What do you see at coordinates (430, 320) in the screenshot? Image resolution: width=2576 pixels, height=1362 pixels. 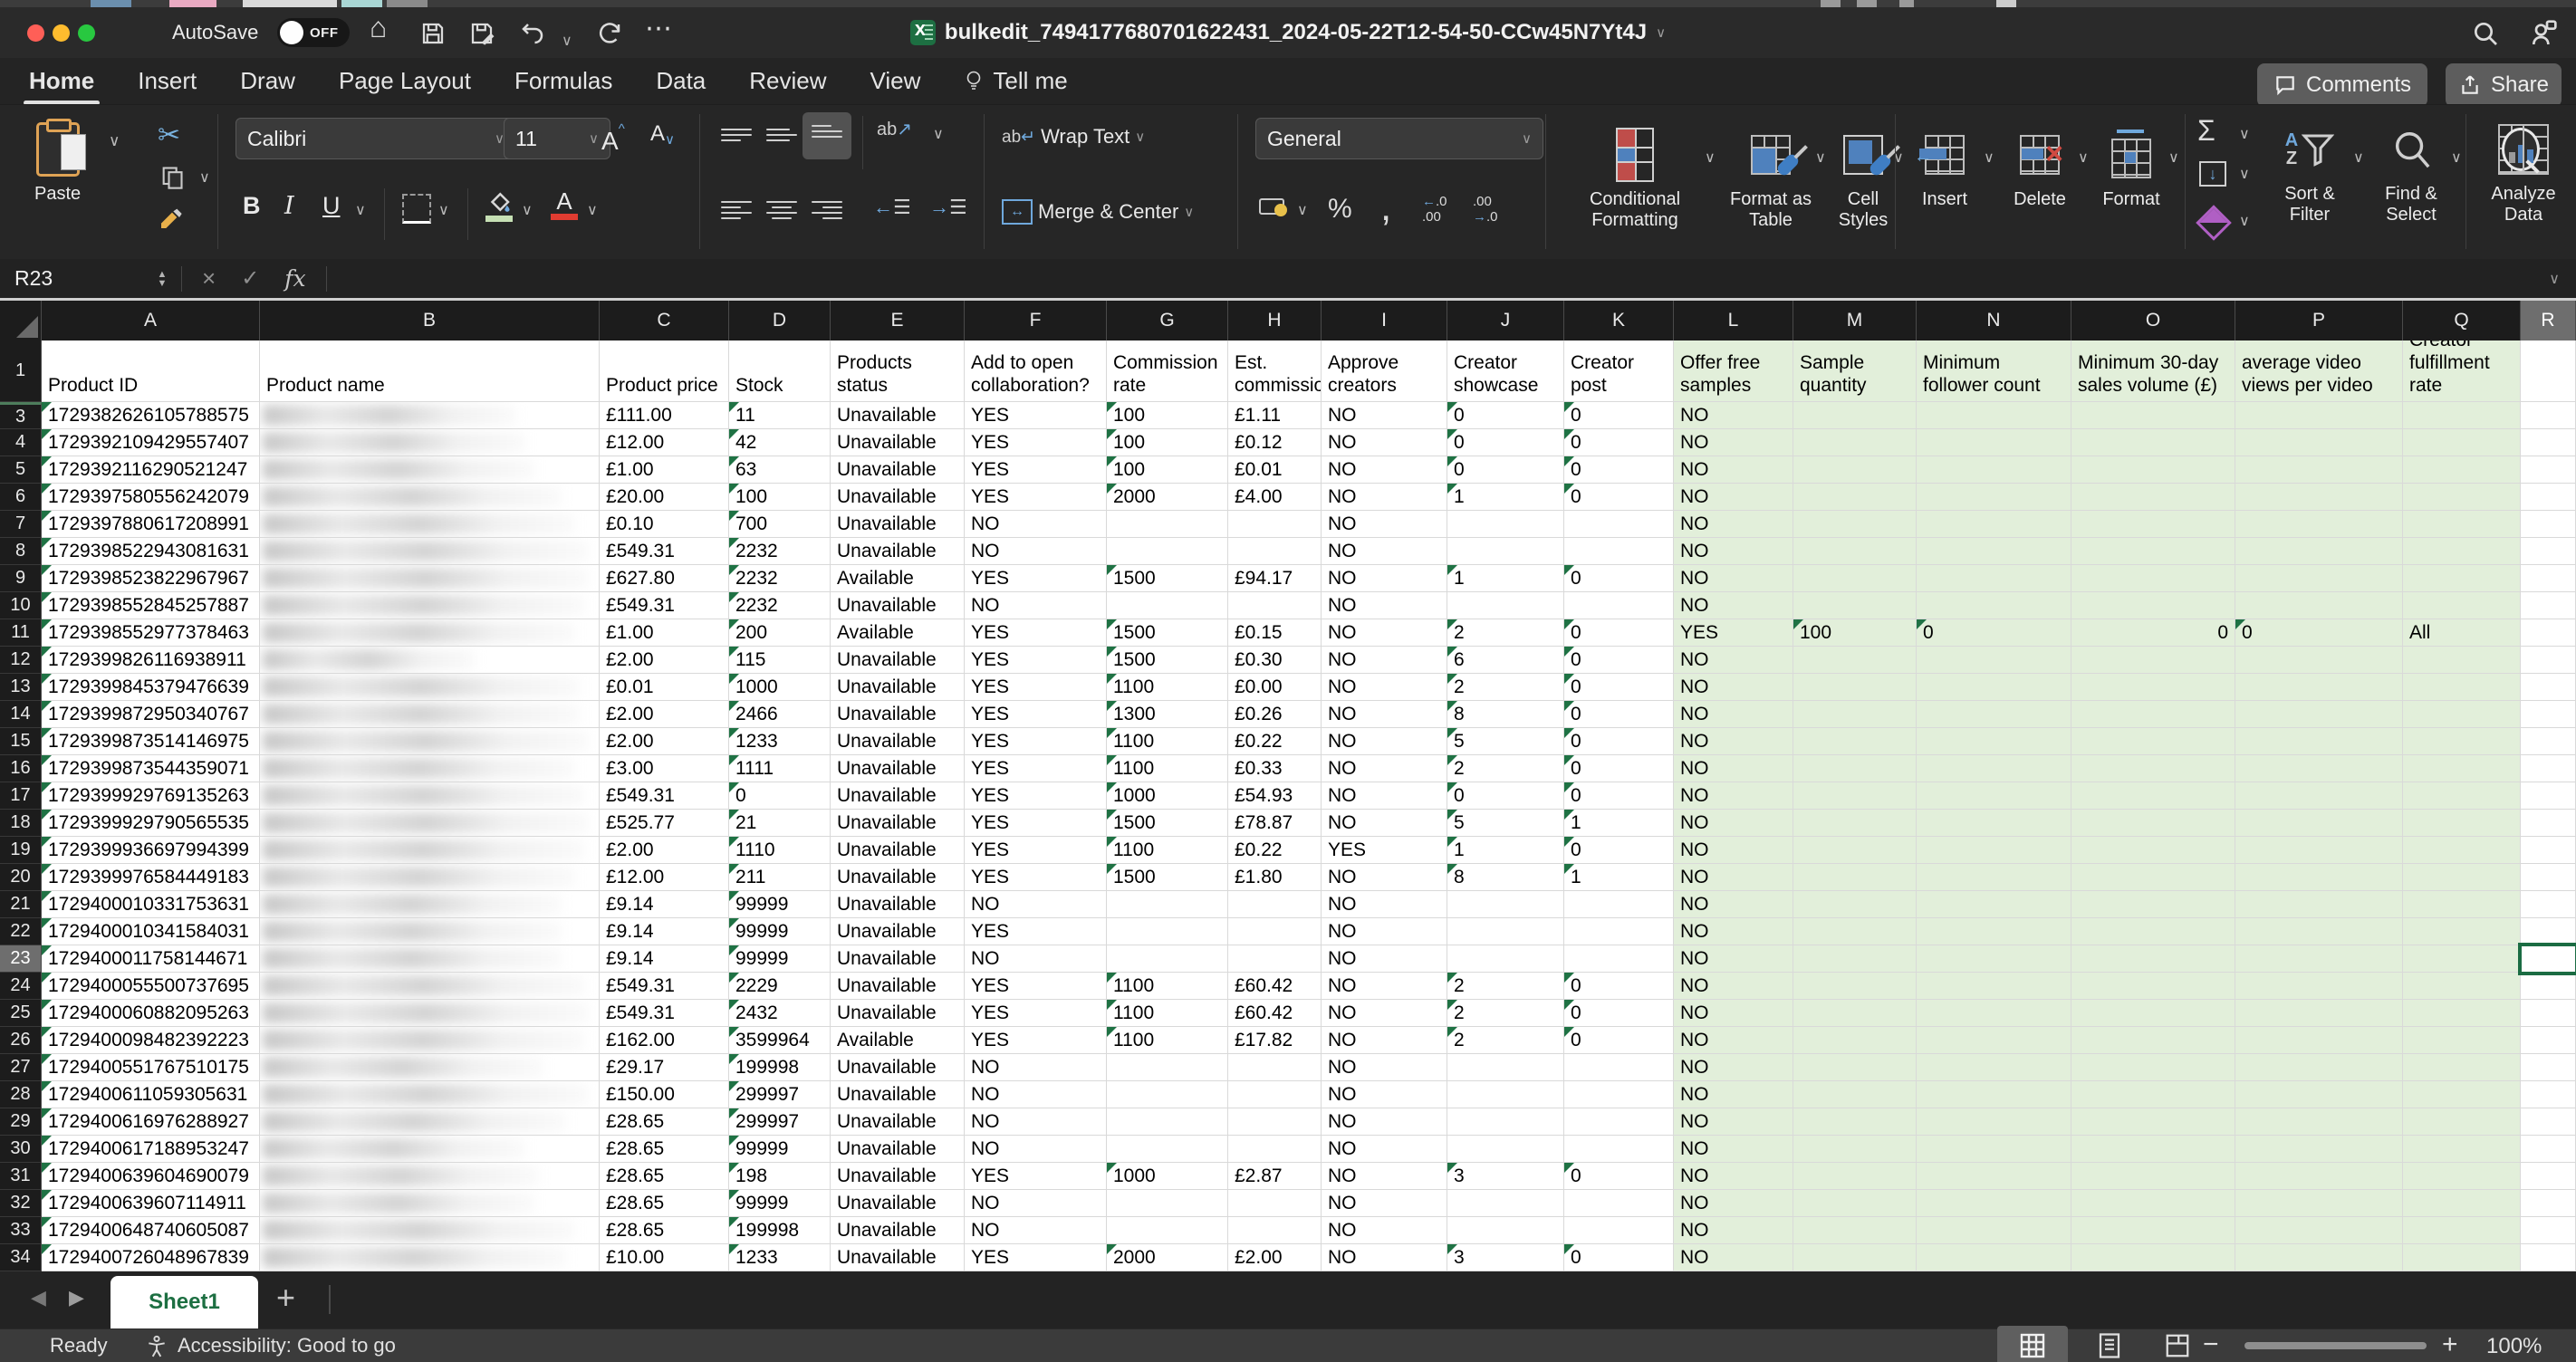 I see `column-header-B: B` at bounding box center [430, 320].